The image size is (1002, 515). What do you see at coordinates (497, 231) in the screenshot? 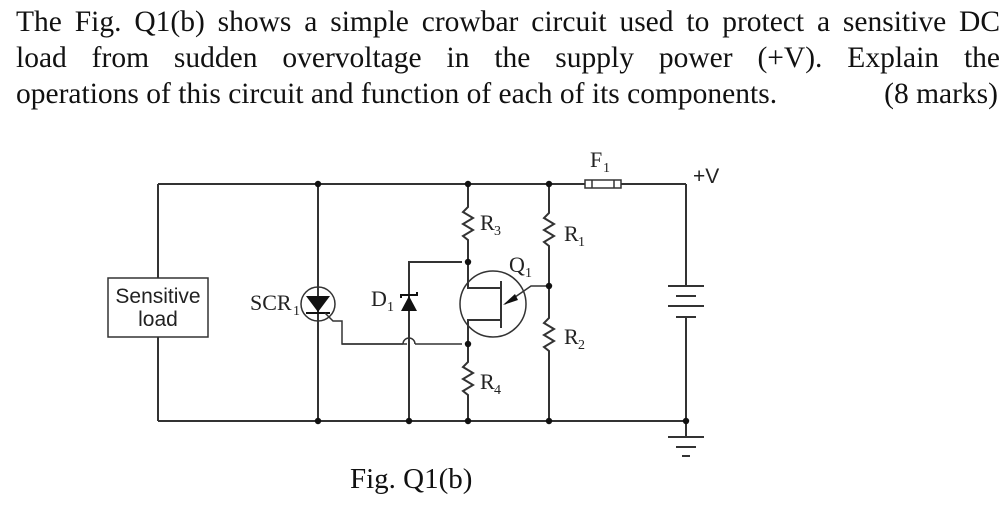
I see `r3-label-sub: 3` at bounding box center [497, 231].